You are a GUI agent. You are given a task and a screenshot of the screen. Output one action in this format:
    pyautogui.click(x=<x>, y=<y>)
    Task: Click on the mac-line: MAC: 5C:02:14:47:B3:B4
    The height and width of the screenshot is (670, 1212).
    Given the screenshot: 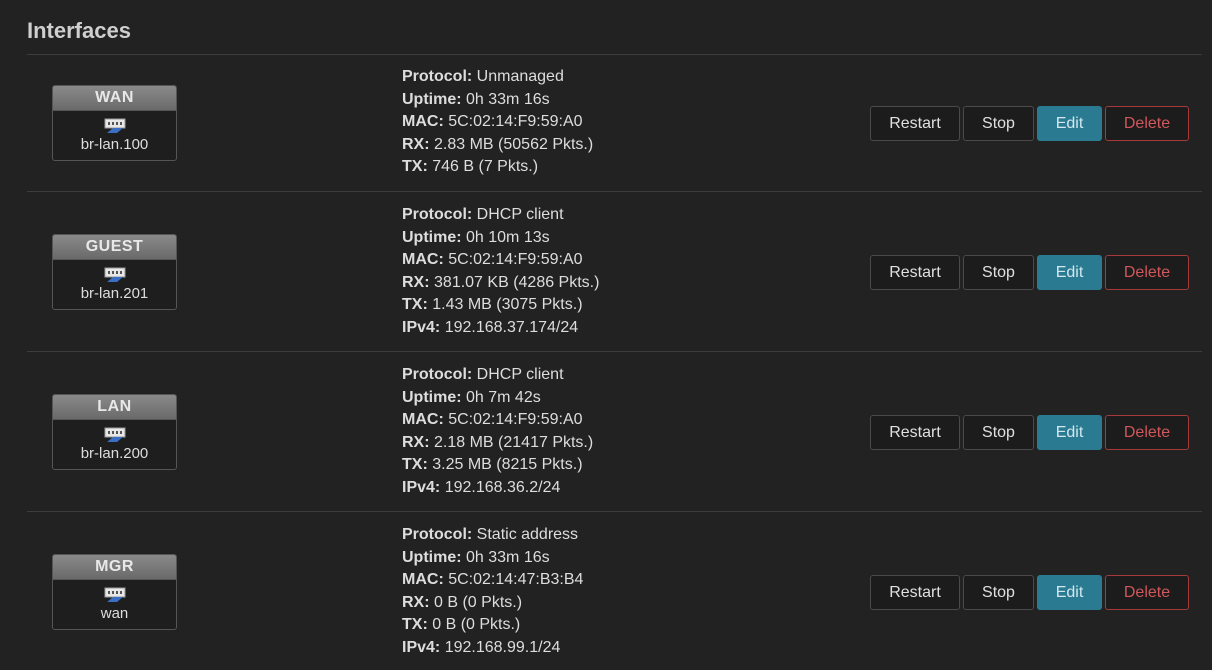 What is the action you would take?
    pyautogui.click(x=493, y=579)
    